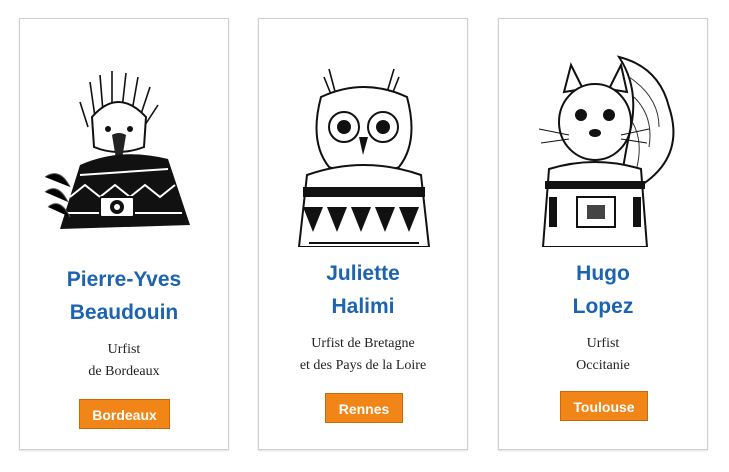 The height and width of the screenshot is (472, 729). Describe the element at coordinates (124, 279) in the screenshot. I see `person-first-name: Pierre-Yves` at that location.